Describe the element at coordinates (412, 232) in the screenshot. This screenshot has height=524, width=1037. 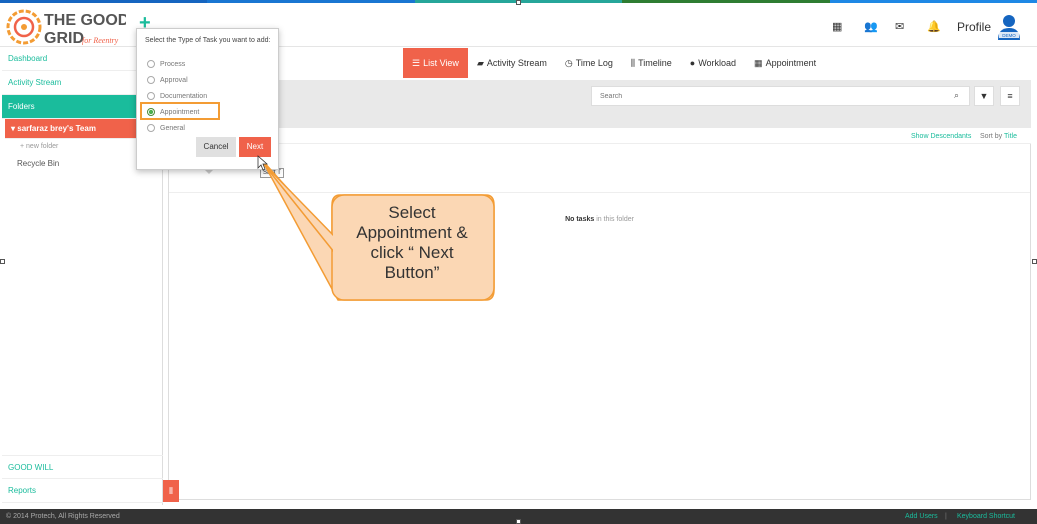
I see `callout-line-2: Appointment &` at that location.